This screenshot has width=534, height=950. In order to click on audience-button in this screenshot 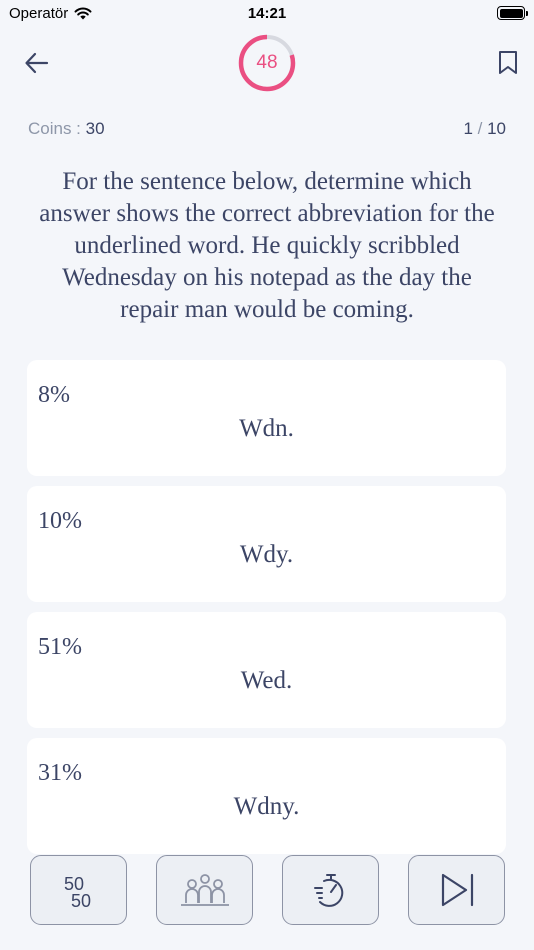, I will do `click(204, 890)`.